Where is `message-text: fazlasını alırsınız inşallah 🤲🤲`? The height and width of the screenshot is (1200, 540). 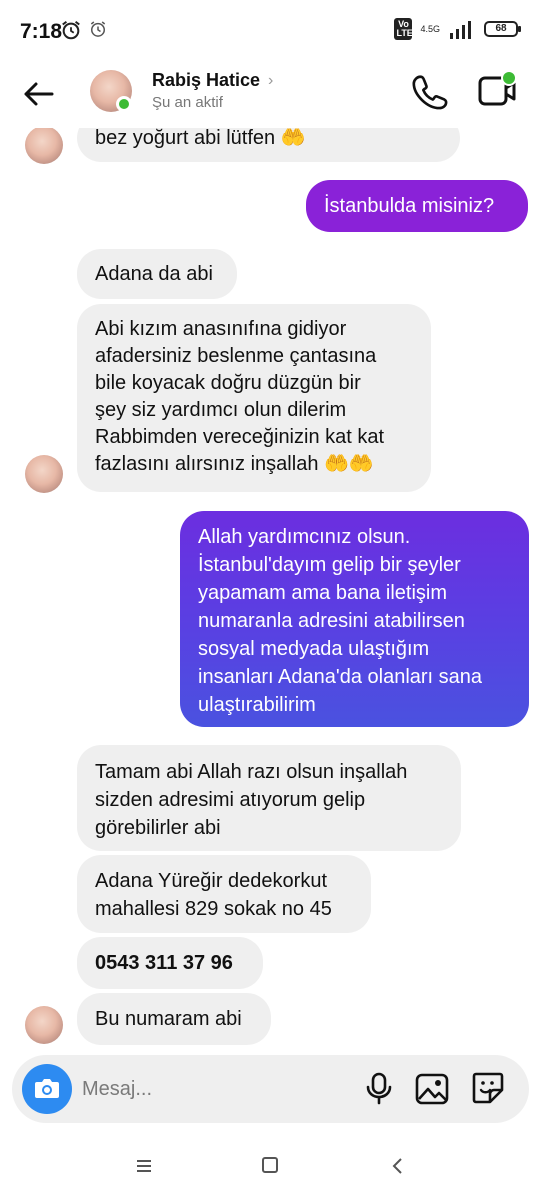
message-text: fazlasını alırsınız inşallah 🤲🤲 is located at coordinates (234, 464).